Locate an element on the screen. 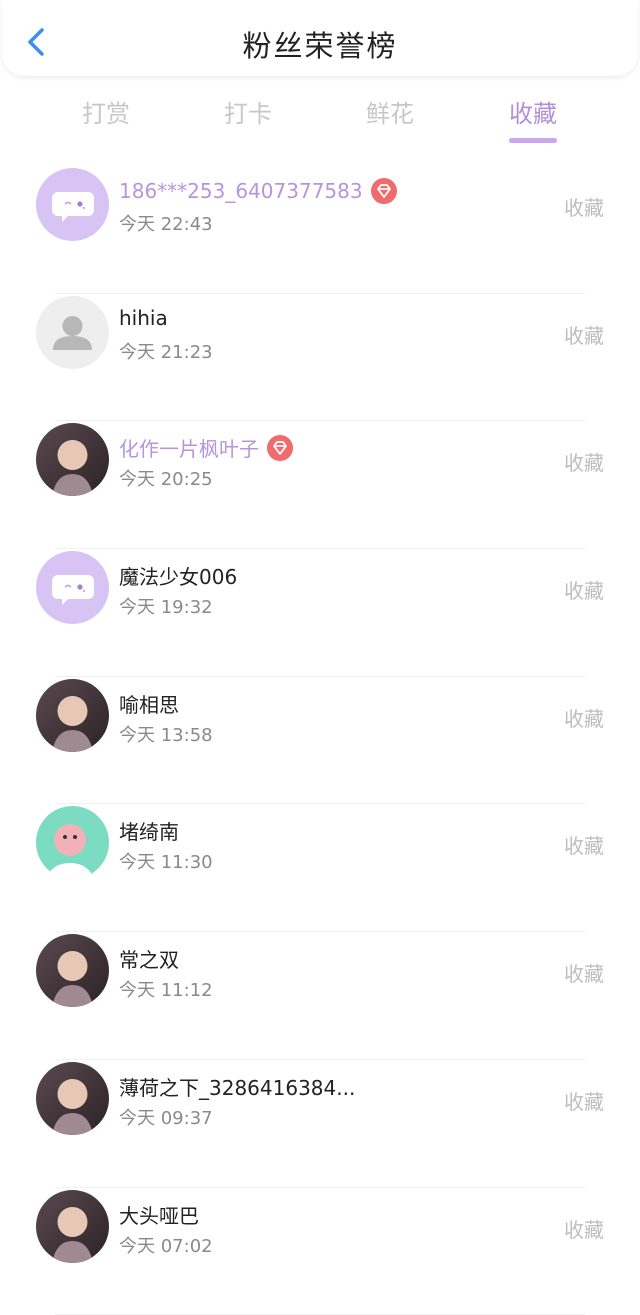  fan-row: 喻相思今天 13:58 收藏 is located at coordinates (320, 741).